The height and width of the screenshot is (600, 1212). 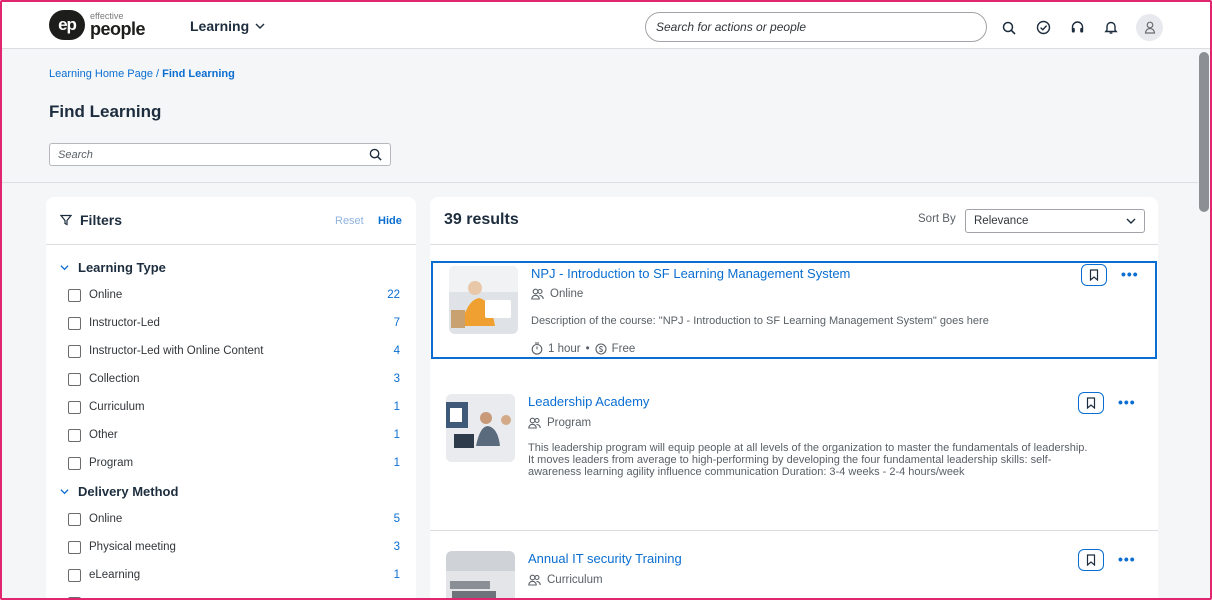 What do you see at coordinates (731, 27) in the screenshot?
I see `shell-search-placeholder: Search for actions or people` at bounding box center [731, 27].